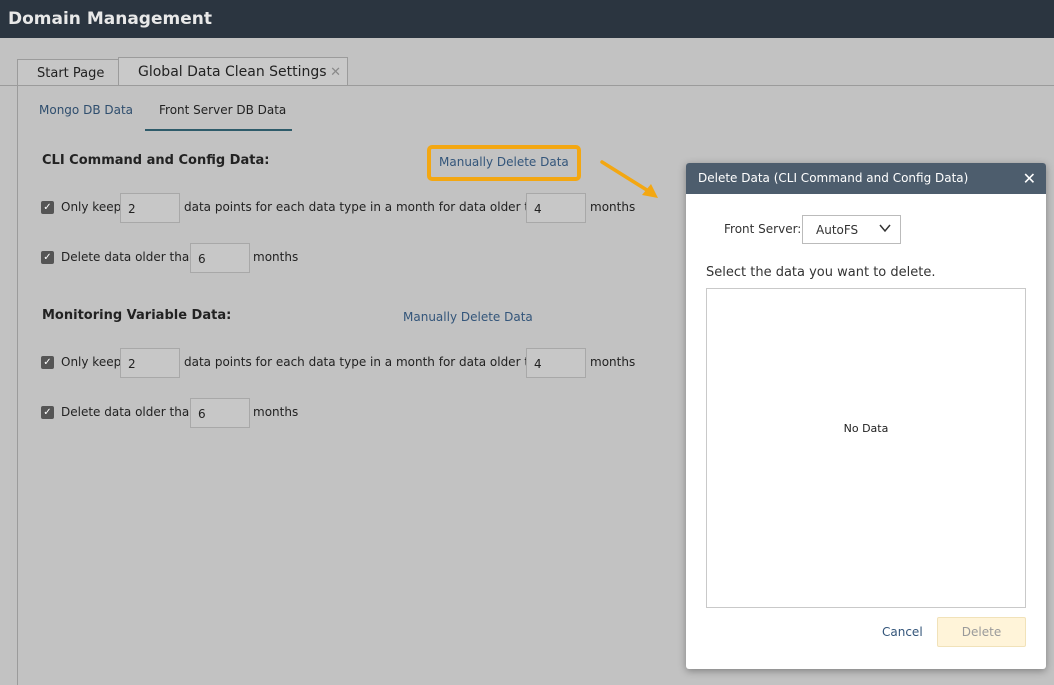 This screenshot has width=1054, height=685. Describe the element at coordinates (156, 160) in the screenshot. I see `section-title-cli: CLI Command and Config Data:` at that location.